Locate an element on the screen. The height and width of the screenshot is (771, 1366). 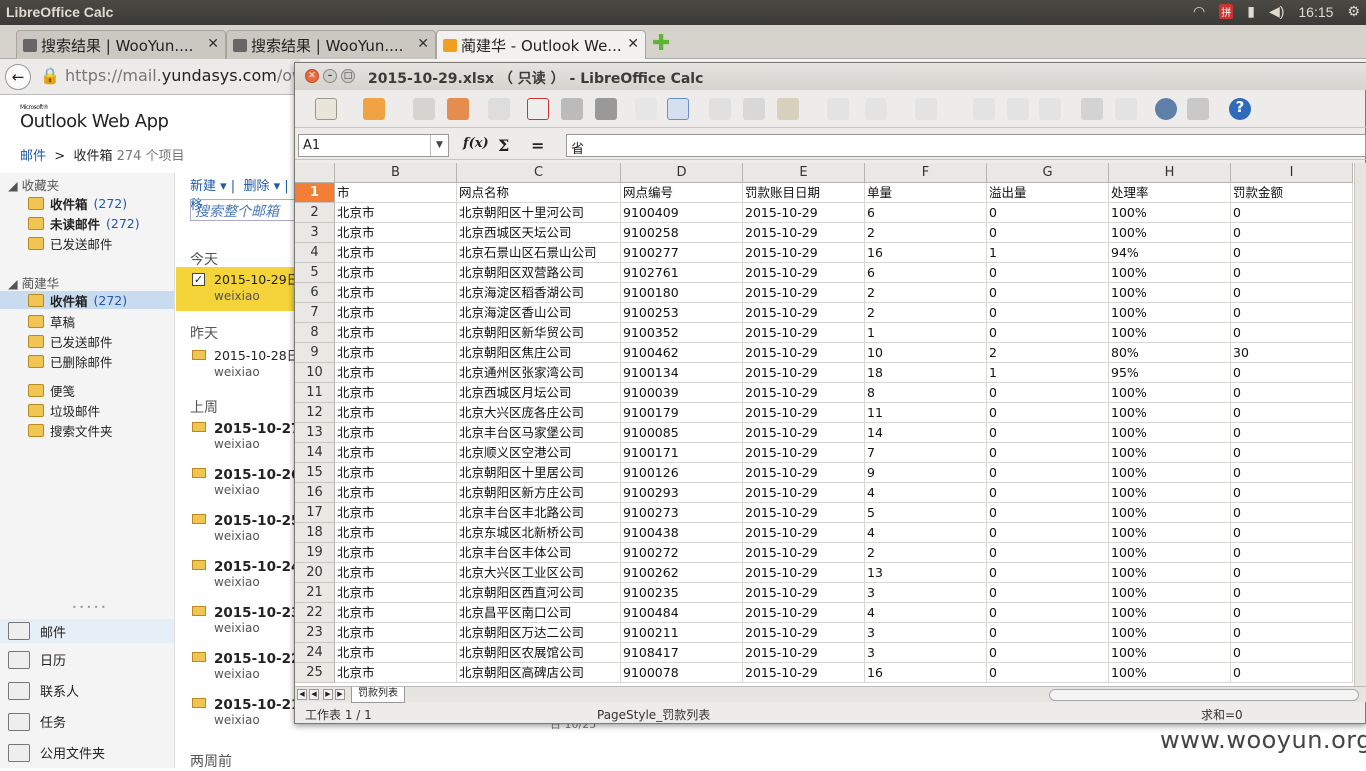
grid-cell: 北京丰台区丰体公司 is located at coordinates (539, 553).